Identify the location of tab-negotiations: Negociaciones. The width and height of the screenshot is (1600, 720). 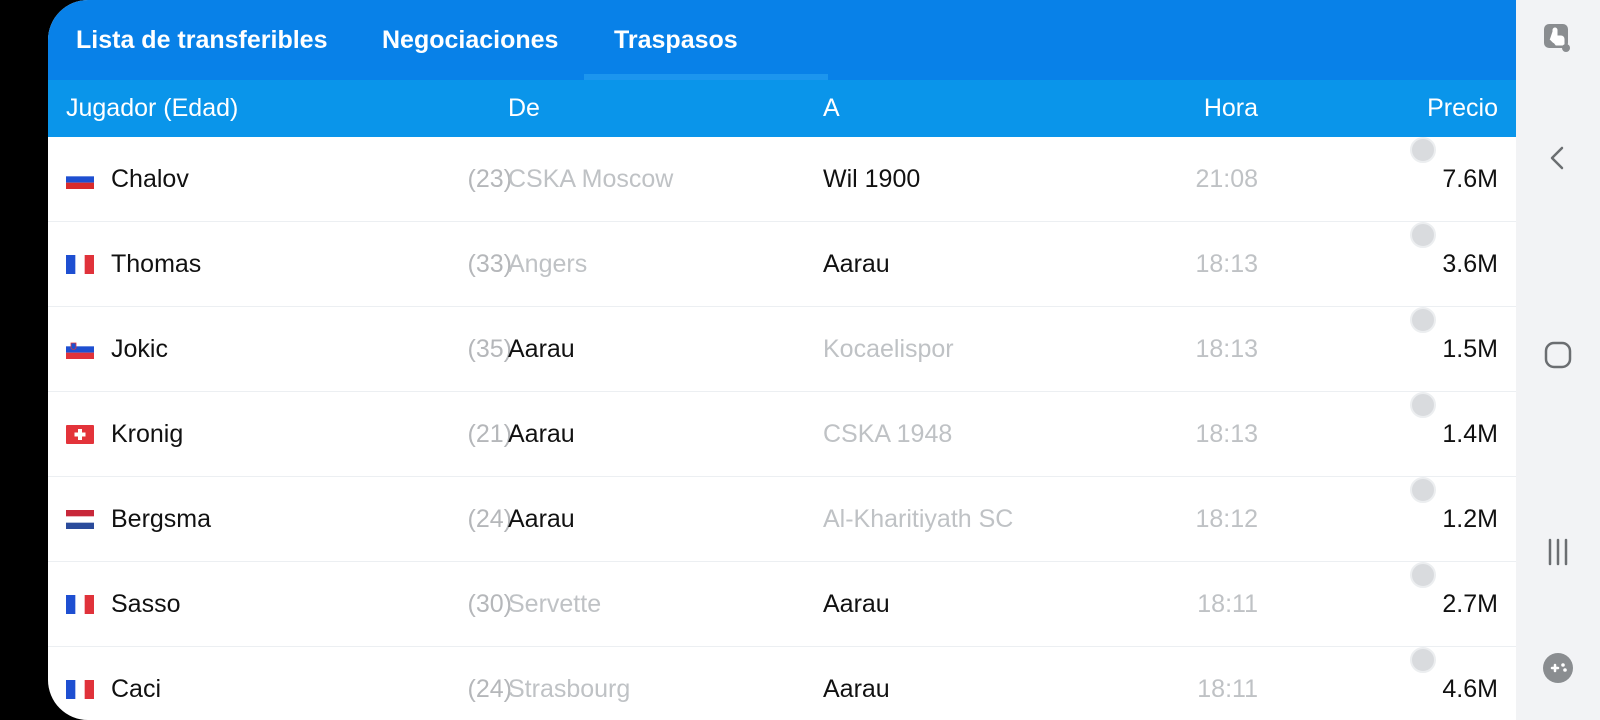
(470, 40).